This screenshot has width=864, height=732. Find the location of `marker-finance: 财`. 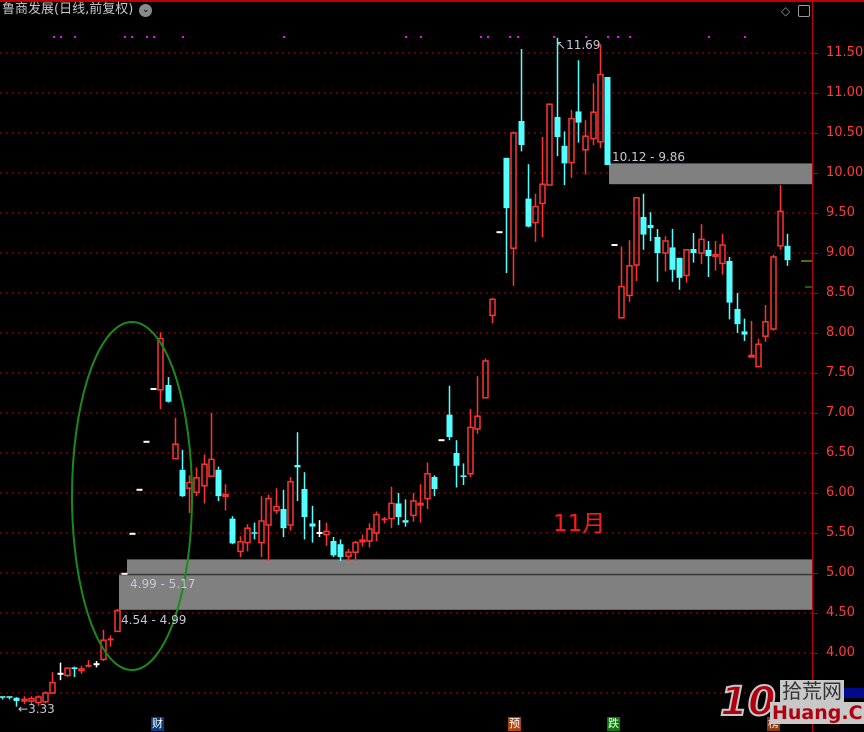

marker-finance: 财 is located at coordinates (157, 724).